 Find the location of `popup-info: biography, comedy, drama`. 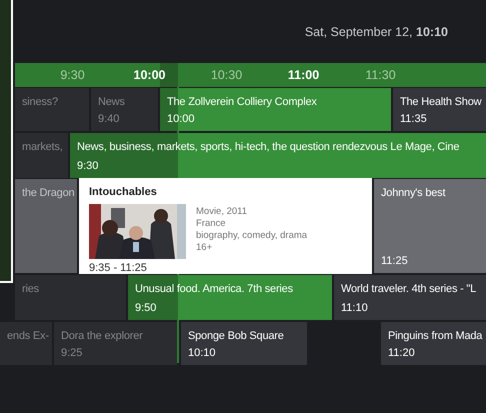

popup-info: biography, comedy, drama is located at coordinates (252, 236).